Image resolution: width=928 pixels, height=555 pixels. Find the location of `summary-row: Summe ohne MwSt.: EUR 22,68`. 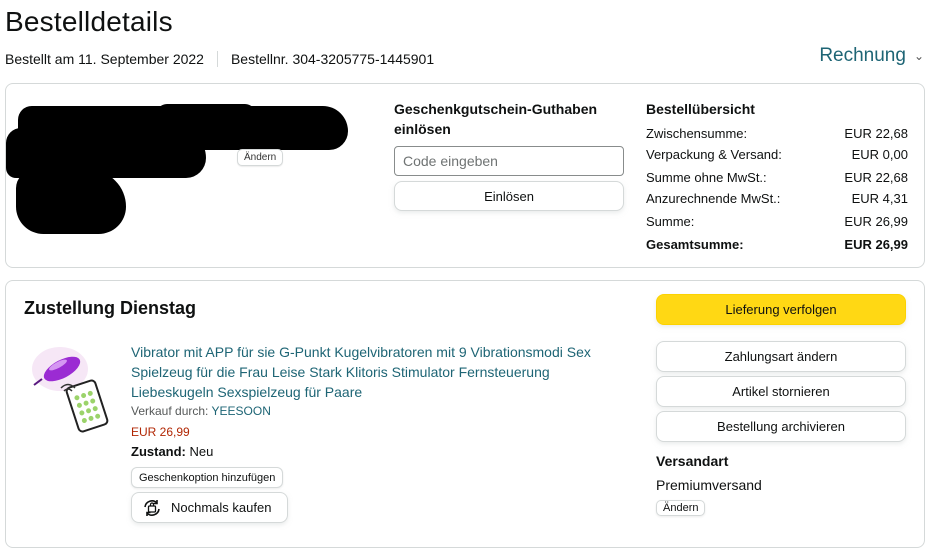

summary-row: Summe ohne MwSt.: EUR 22,68 is located at coordinates (777, 177).